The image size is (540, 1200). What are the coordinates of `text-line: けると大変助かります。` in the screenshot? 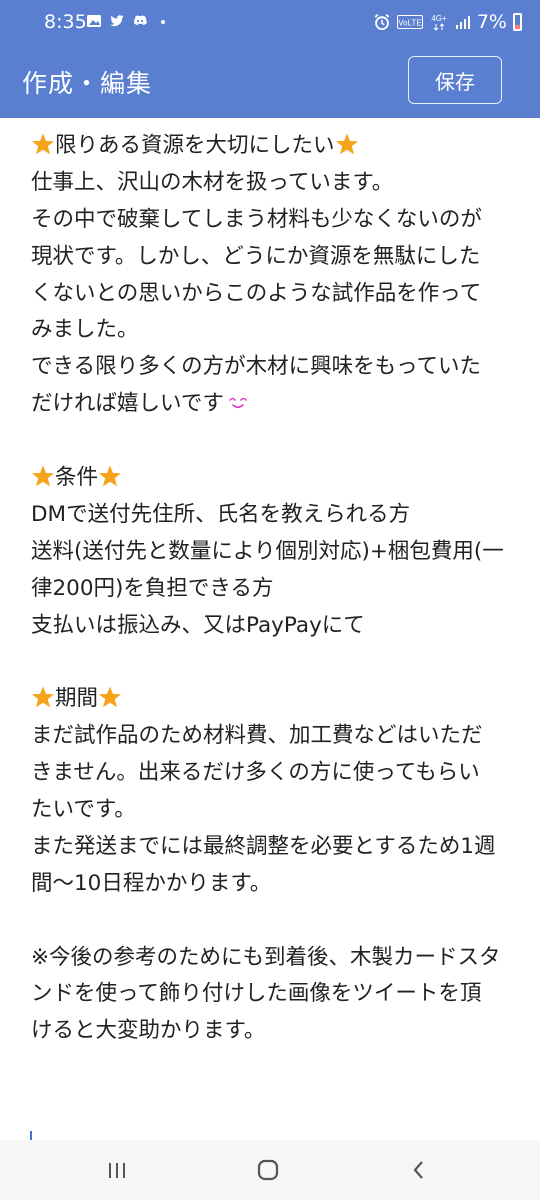 It's located at (276, 1031).